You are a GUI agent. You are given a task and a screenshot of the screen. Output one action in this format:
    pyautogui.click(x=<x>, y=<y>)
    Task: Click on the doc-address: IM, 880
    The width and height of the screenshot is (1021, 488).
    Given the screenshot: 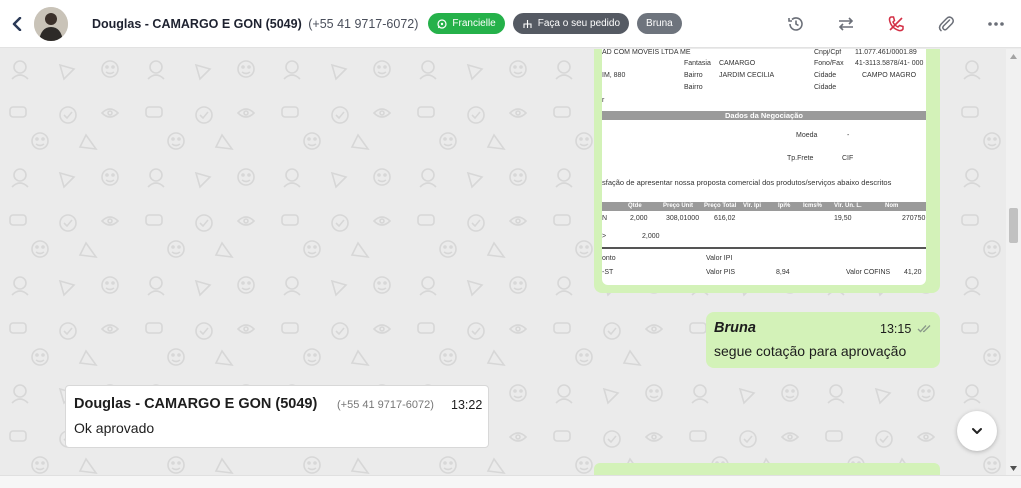 What is the action you would take?
    pyautogui.click(x=614, y=75)
    